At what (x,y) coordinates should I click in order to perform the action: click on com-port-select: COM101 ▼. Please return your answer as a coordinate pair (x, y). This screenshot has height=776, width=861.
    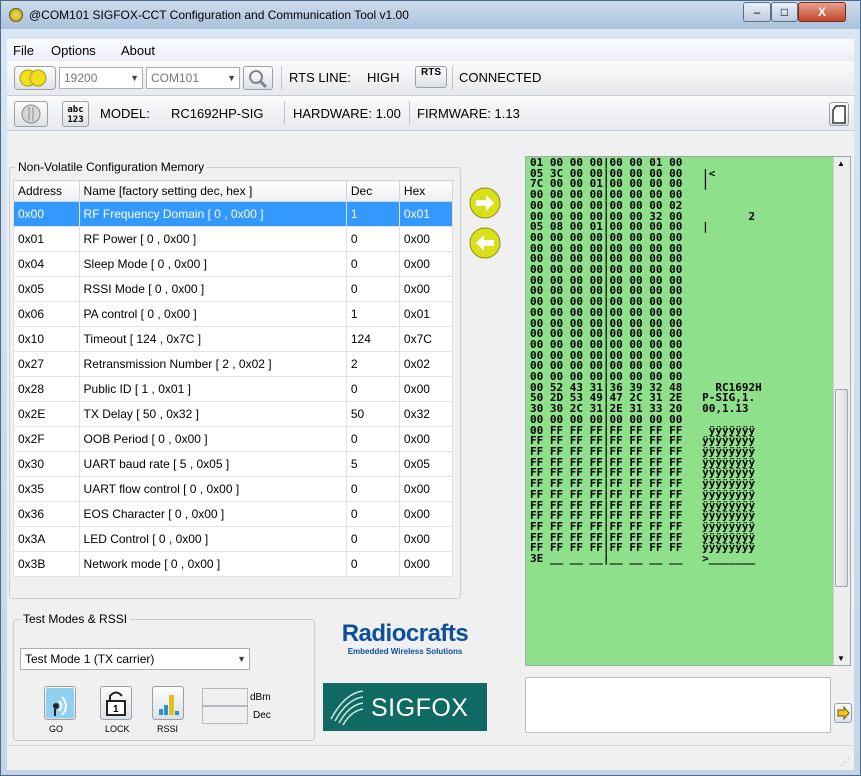
    Looking at the image, I should click on (193, 78).